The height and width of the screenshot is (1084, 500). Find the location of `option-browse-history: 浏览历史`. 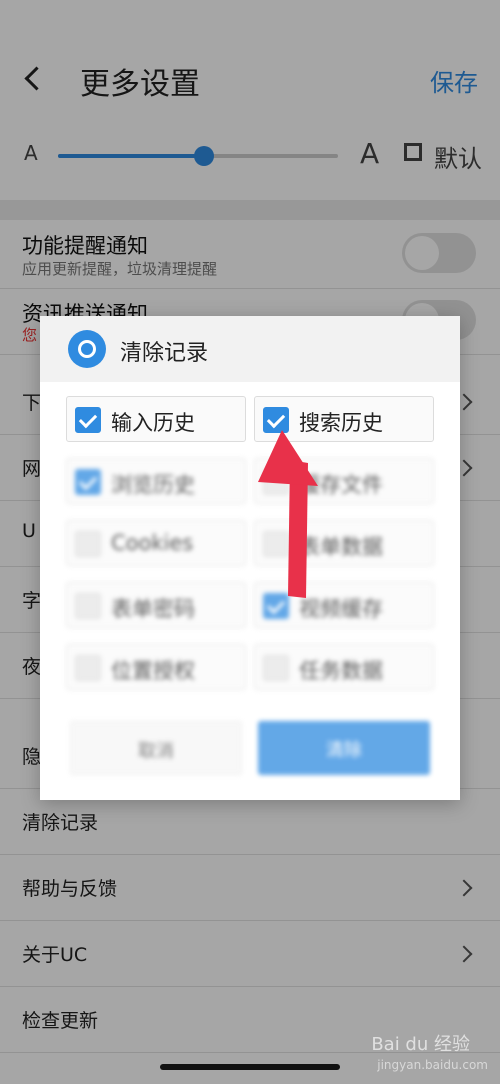

option-browse-history: 浏览历史 is located at coordinates (156, 481).